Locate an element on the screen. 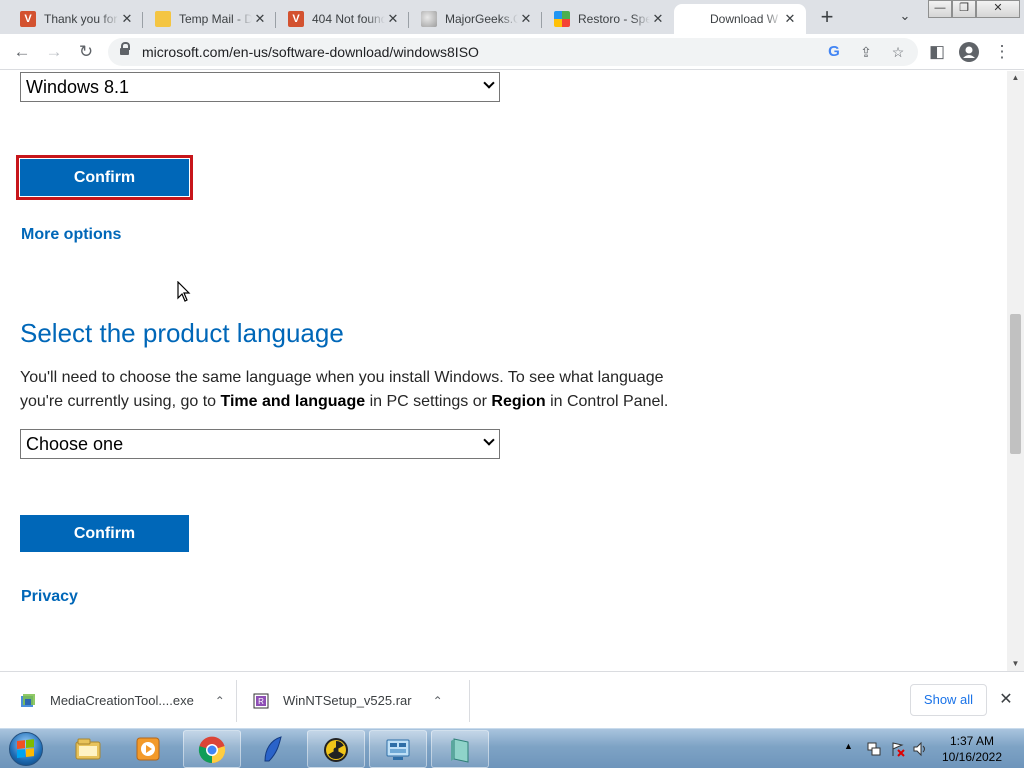 Image resolution: width=1024 pixels, height=768 pixels. time-and-language-text: Time and language is located at coordinates (293, 401).